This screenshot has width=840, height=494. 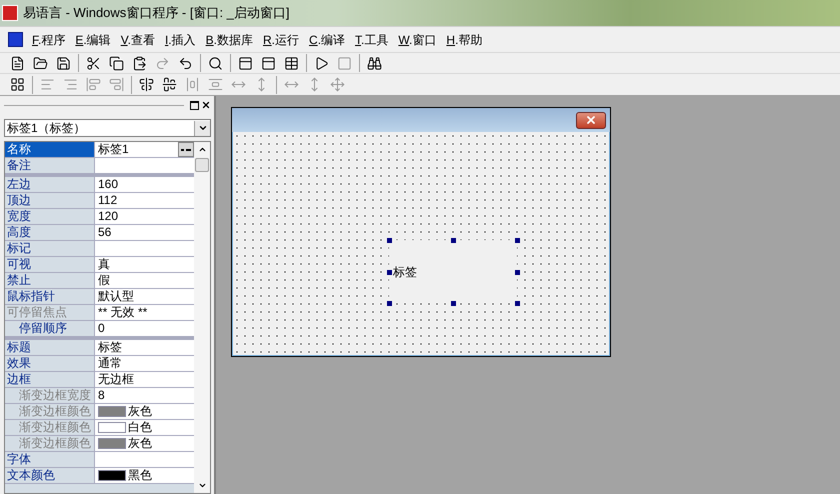 I want to click on property-value: 160, so click(x=108, y=184).